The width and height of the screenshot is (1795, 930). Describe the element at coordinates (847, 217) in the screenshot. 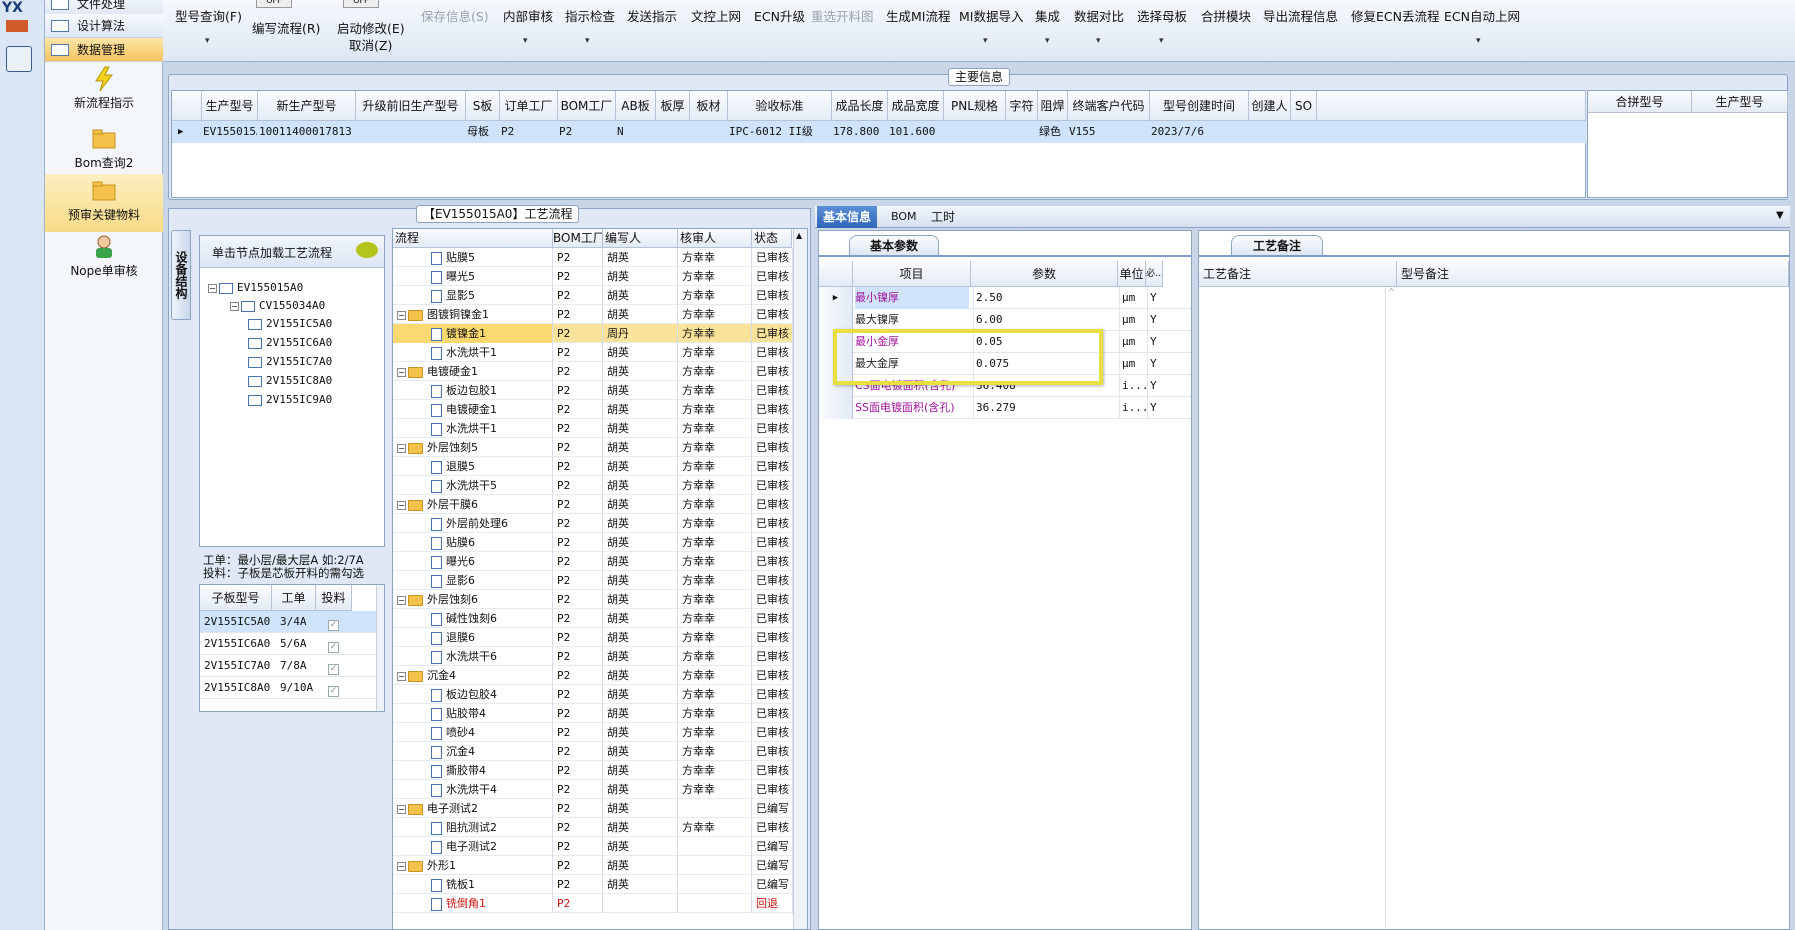

I see `tab-basic-info: 基本信息` at that location.